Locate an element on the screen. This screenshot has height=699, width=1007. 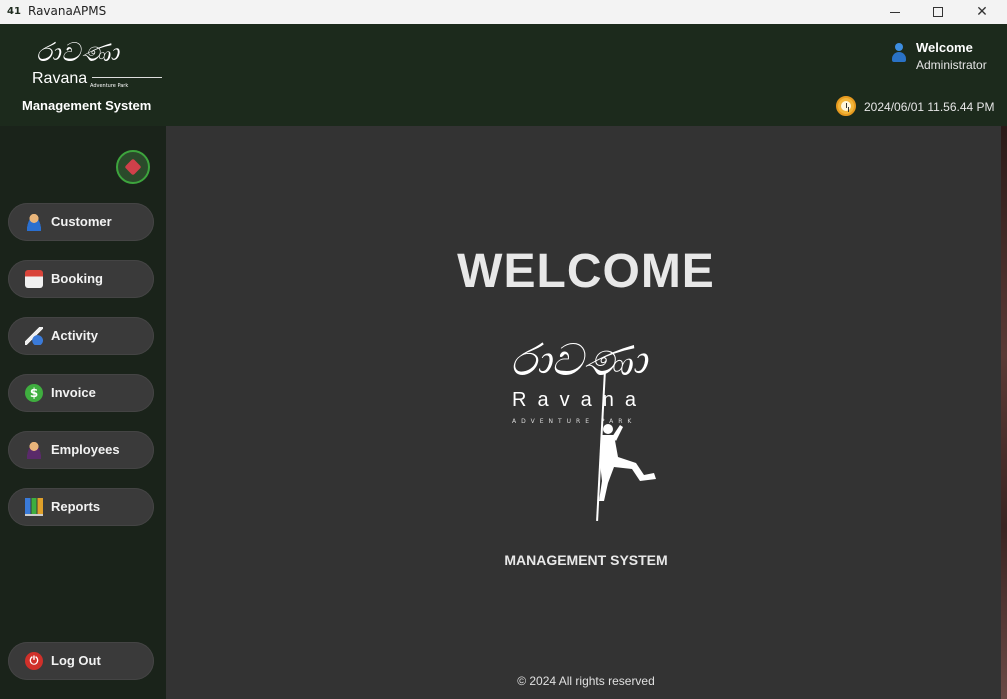
sidebar-item-label: Customer is located at coordinates (81, 221).